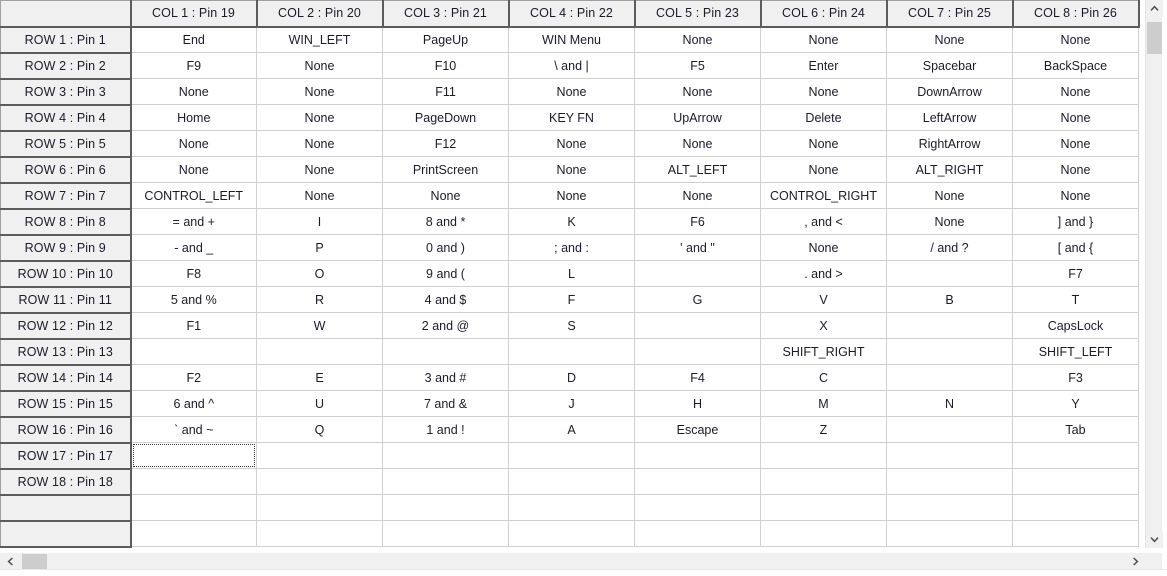 The image size is (1167, 576). Describe the element at coordinates (1154, 38) in the screenshot. I see `vertical-scroll-thumb` at that location.